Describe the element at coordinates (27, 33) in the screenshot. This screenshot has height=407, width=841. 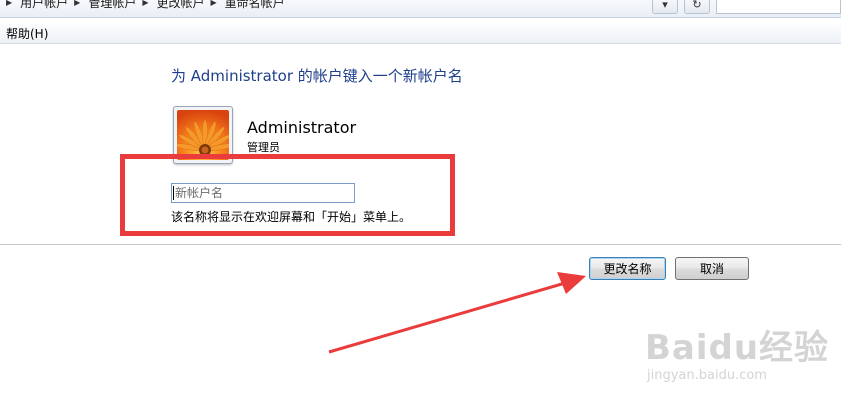
I see `menu-help: 帮助(H)` at that location.